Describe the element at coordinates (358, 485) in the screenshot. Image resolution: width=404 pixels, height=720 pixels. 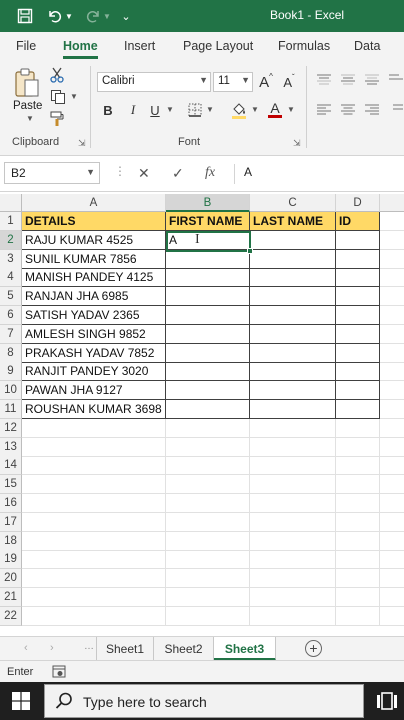
I see `cell-d15` at that location.